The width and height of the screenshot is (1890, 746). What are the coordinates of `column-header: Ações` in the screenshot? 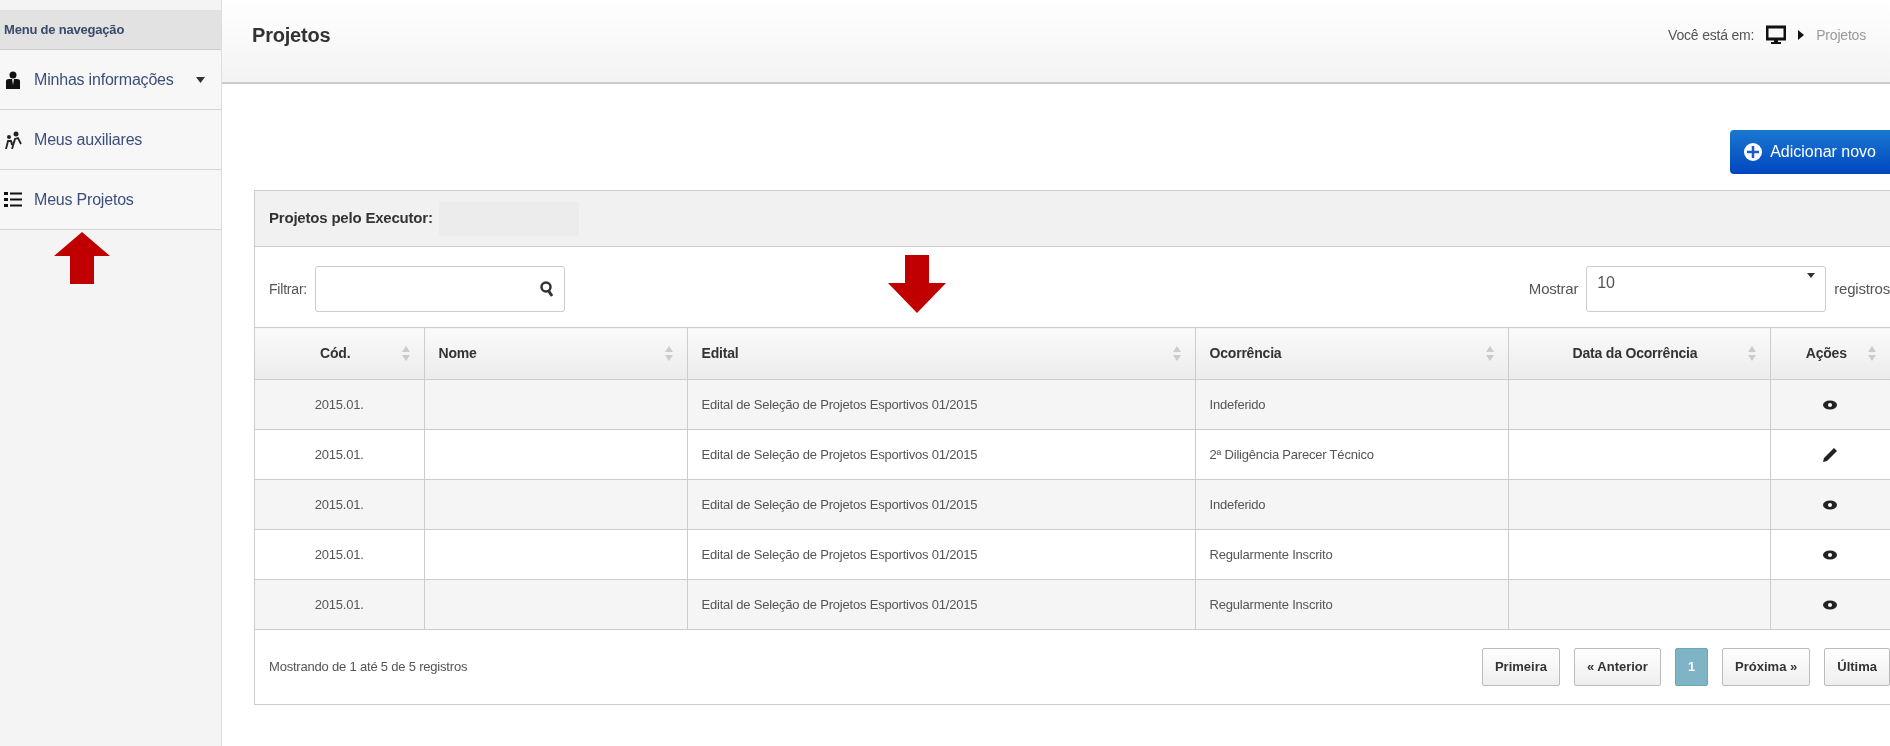 It's located at (1830, 353).